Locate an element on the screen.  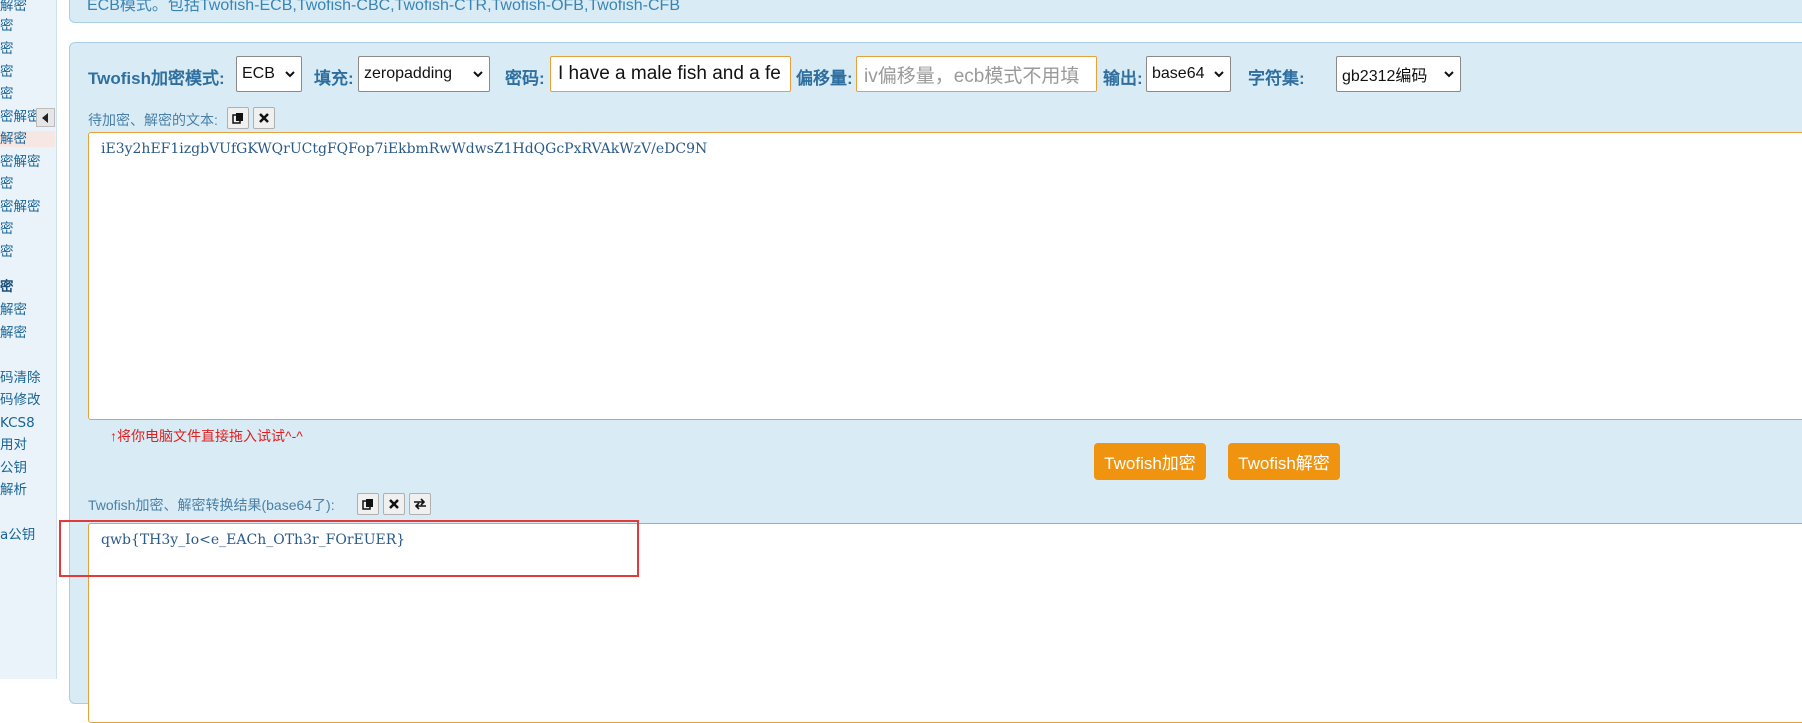
padding-label: 填充: is located at coordinates (334, 78).